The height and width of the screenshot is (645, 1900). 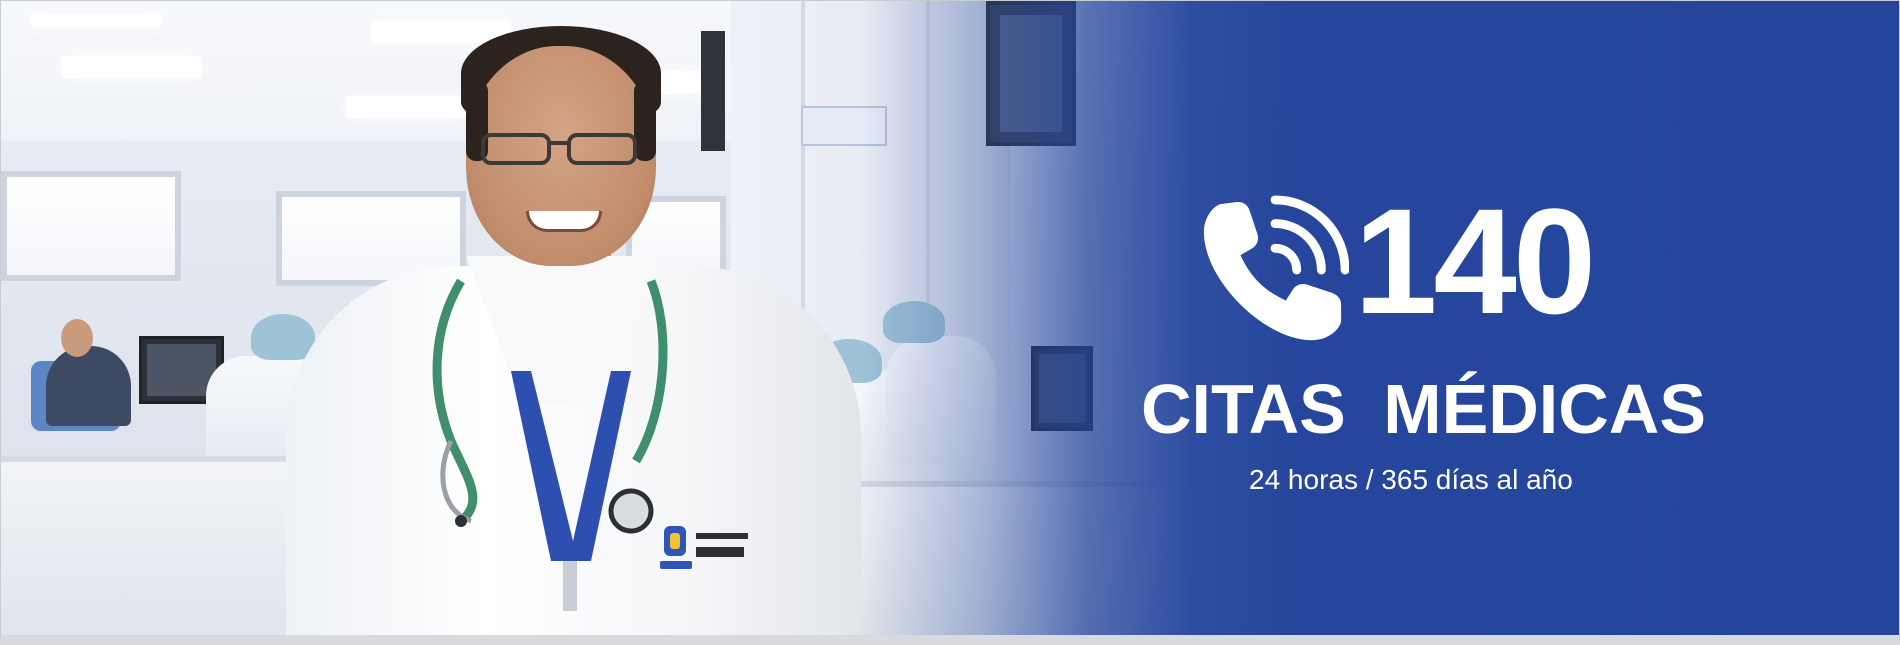 I want to click on hotline-number: 140, so click(x=1475, y=261).